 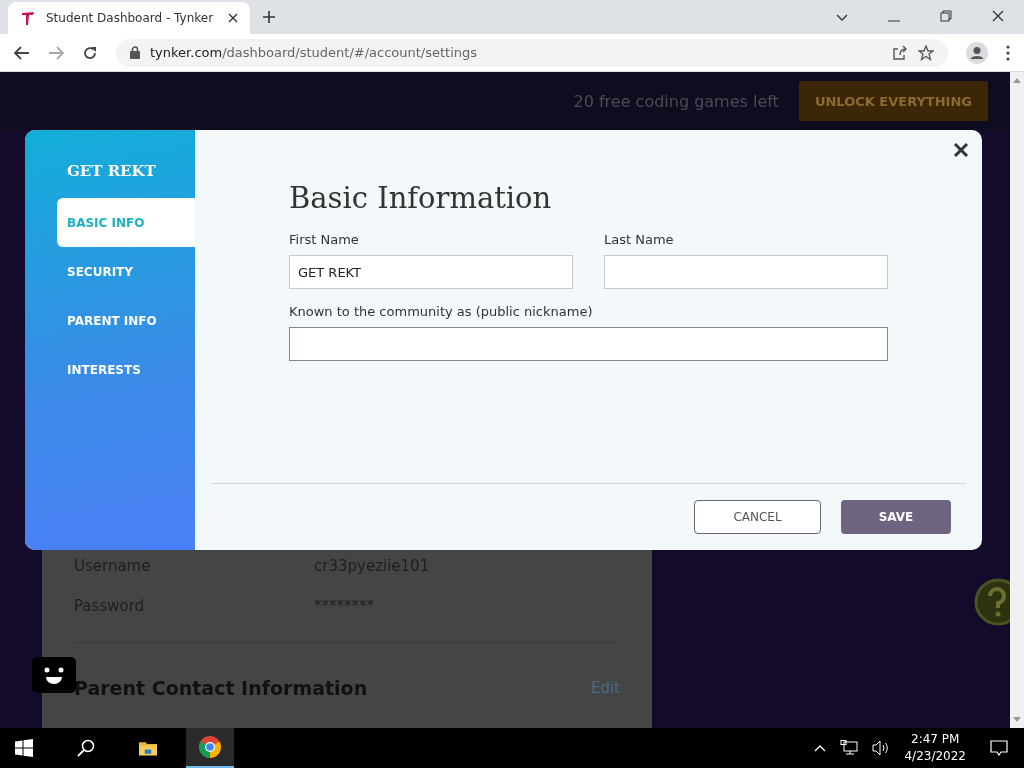 What do you see at coordinates (54, 675) in the screenshot?
I see `chat-bot-icon` at bounding box center [54, 675].